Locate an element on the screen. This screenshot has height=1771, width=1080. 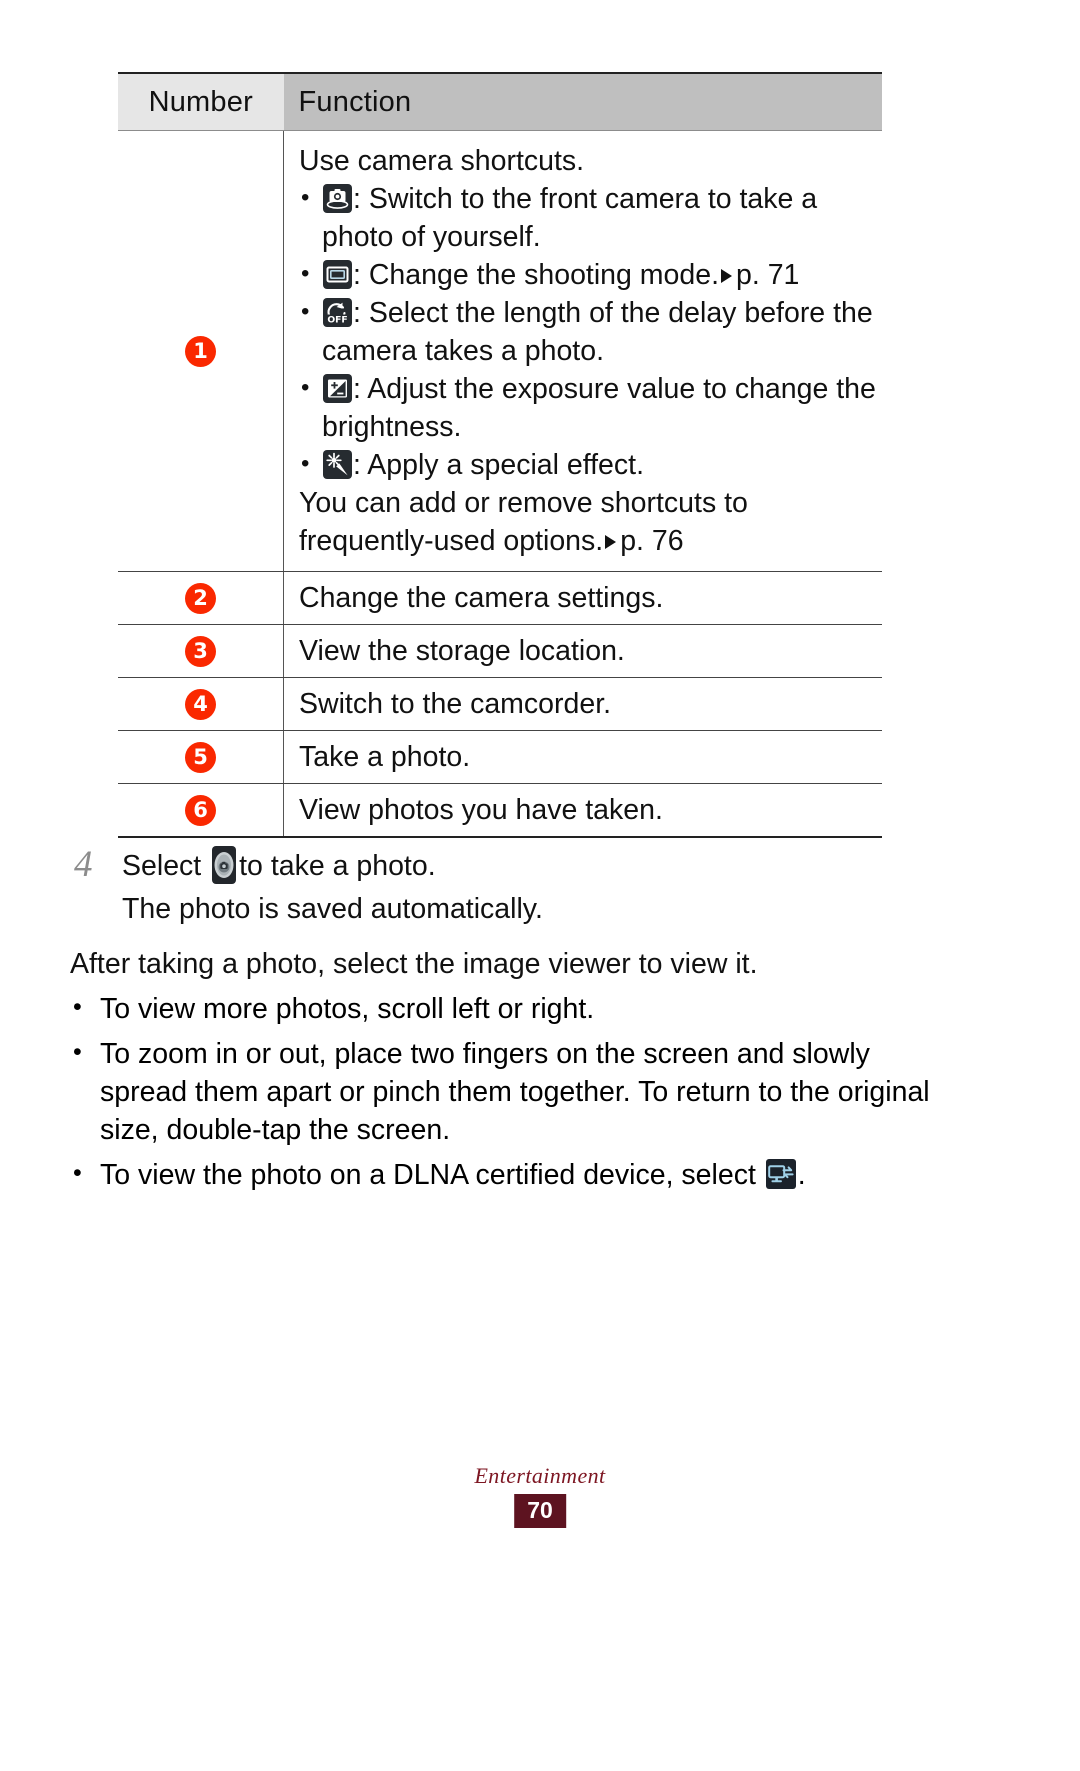
table-row: 3 View the storage location. is located at coordinates (500, 651).